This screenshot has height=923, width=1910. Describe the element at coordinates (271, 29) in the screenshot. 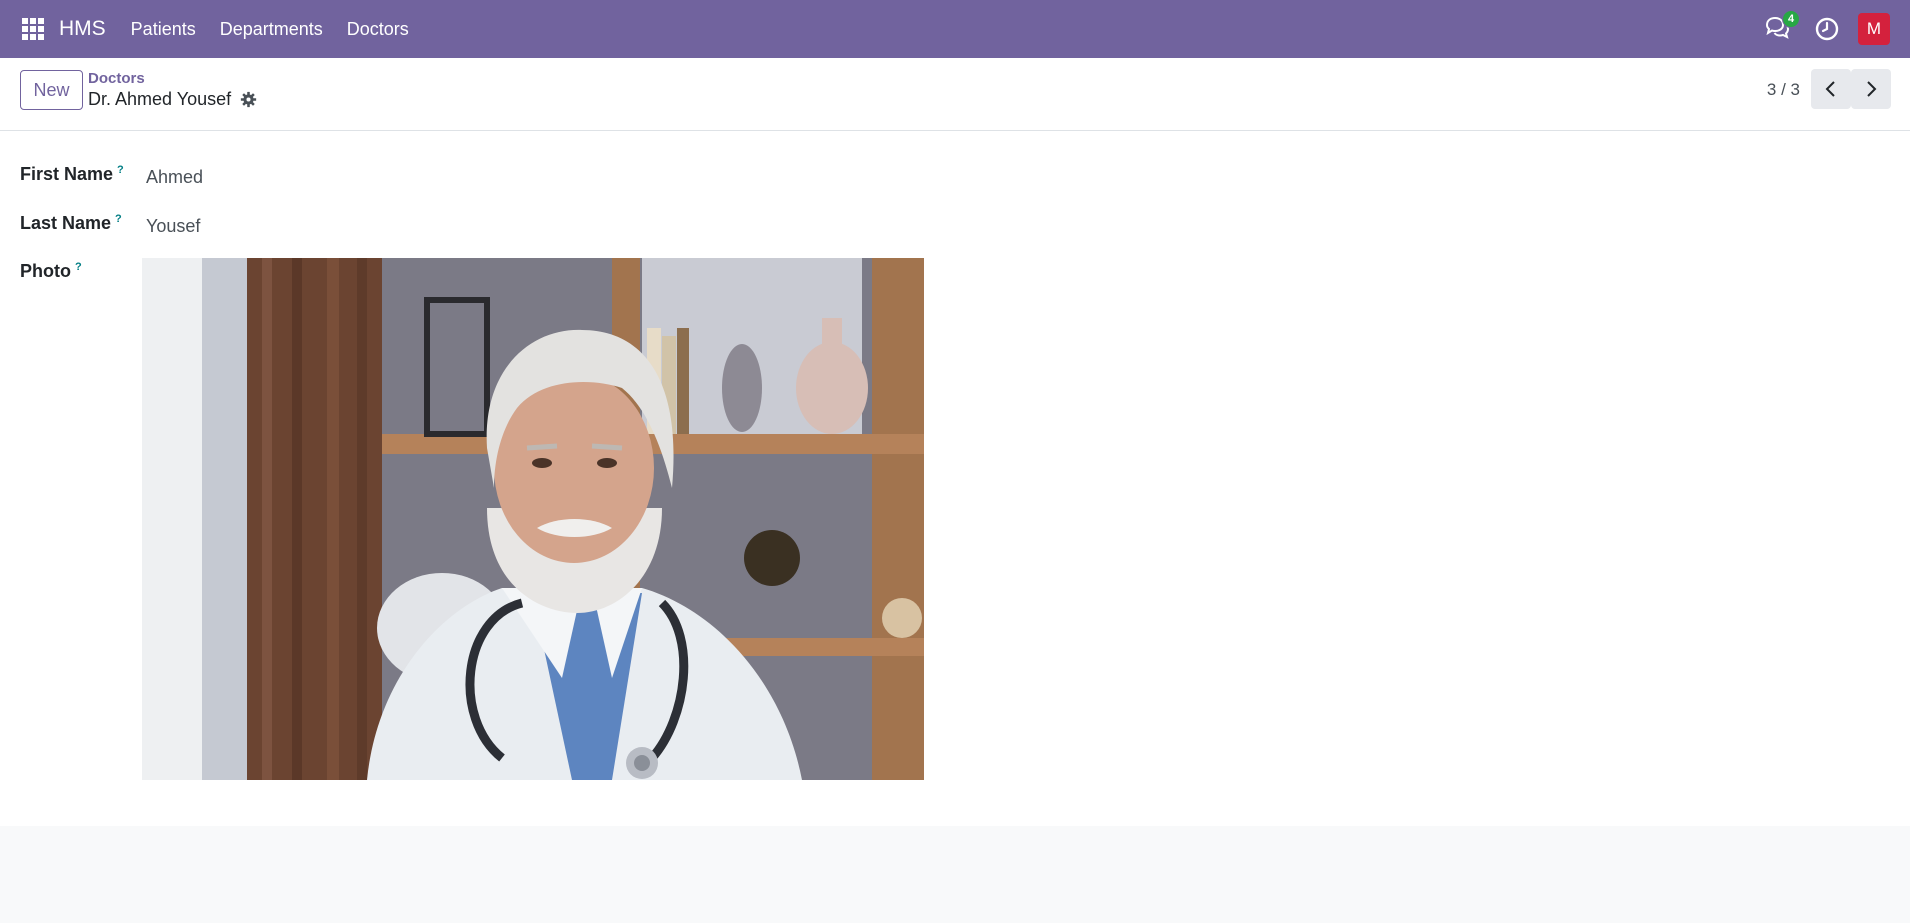

I see `menu-item-departments: Departments` at that location.